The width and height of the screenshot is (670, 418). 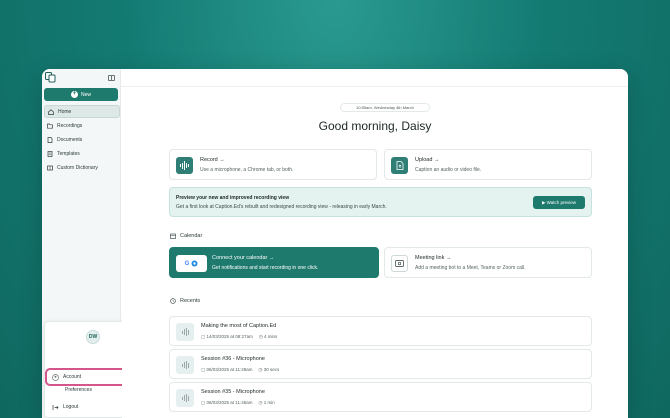 What do you see at coordinates (335, 78) in the screenshot?
I see `top-bar` at bounding box center [335, 78].